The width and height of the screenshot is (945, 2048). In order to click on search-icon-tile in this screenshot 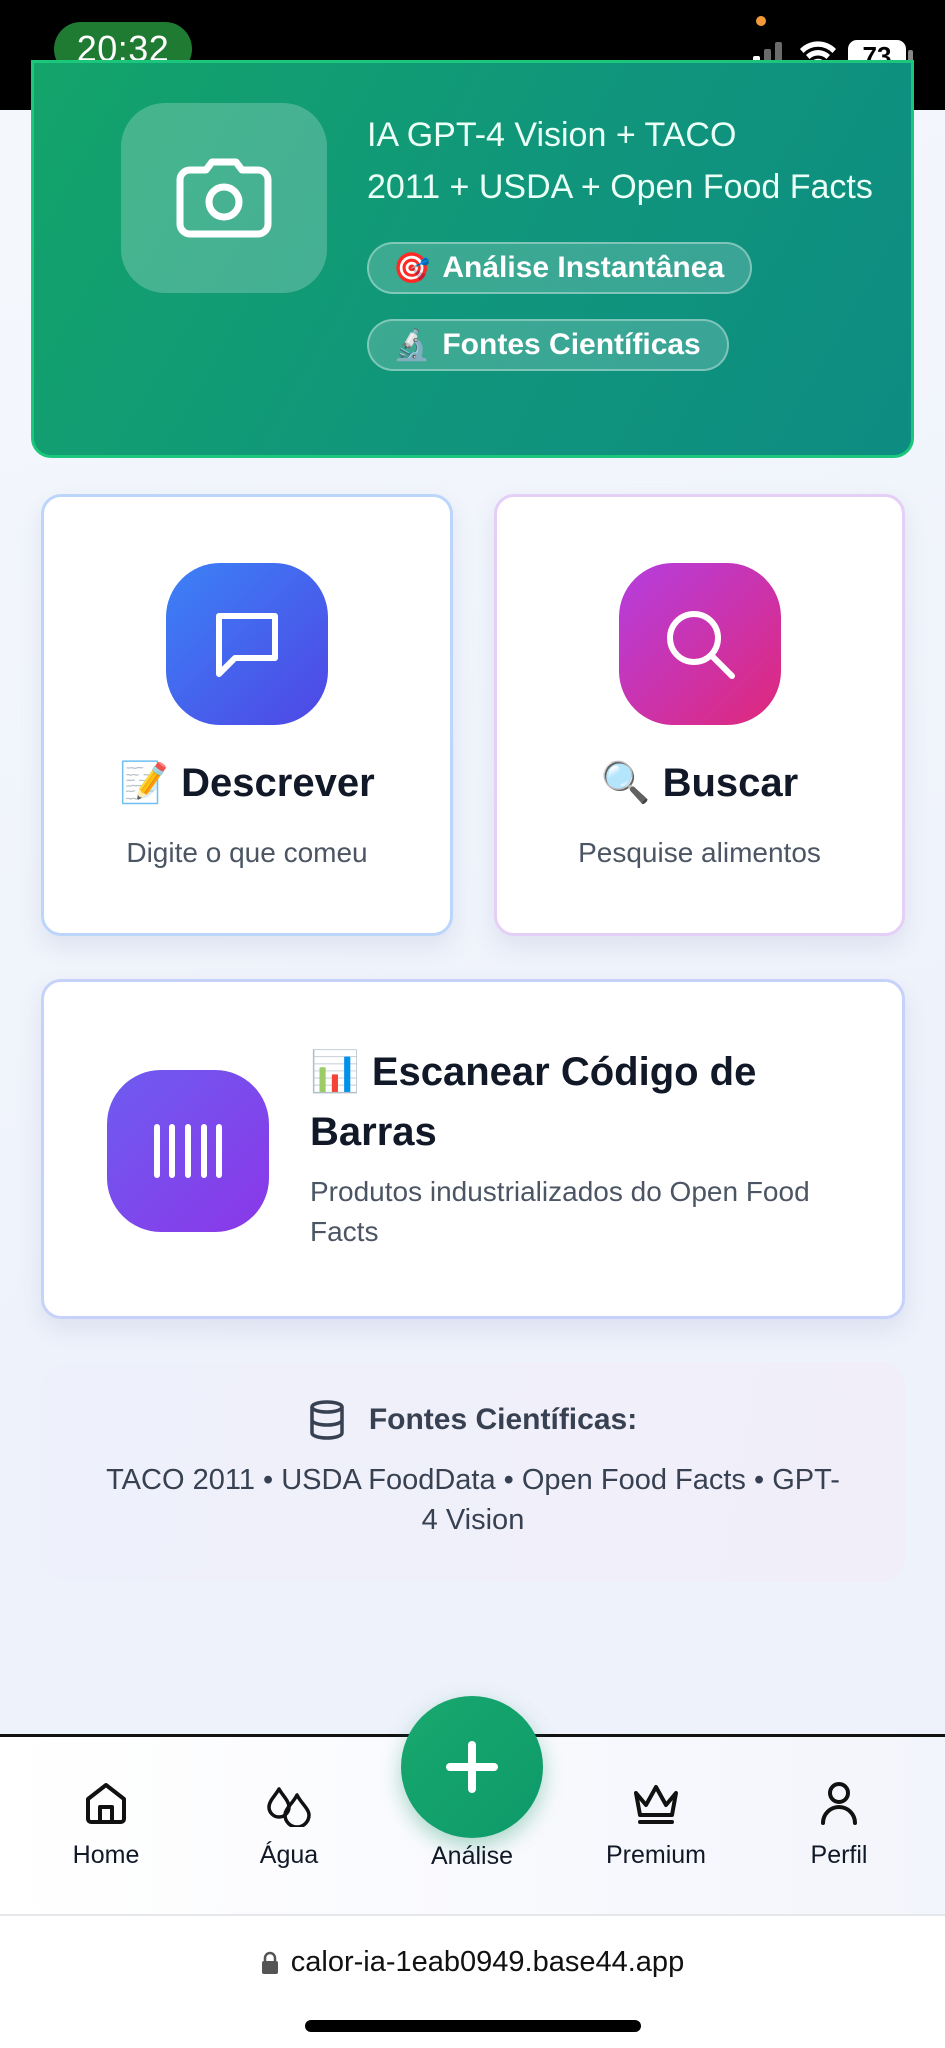, I will do `click(699, 644)`.